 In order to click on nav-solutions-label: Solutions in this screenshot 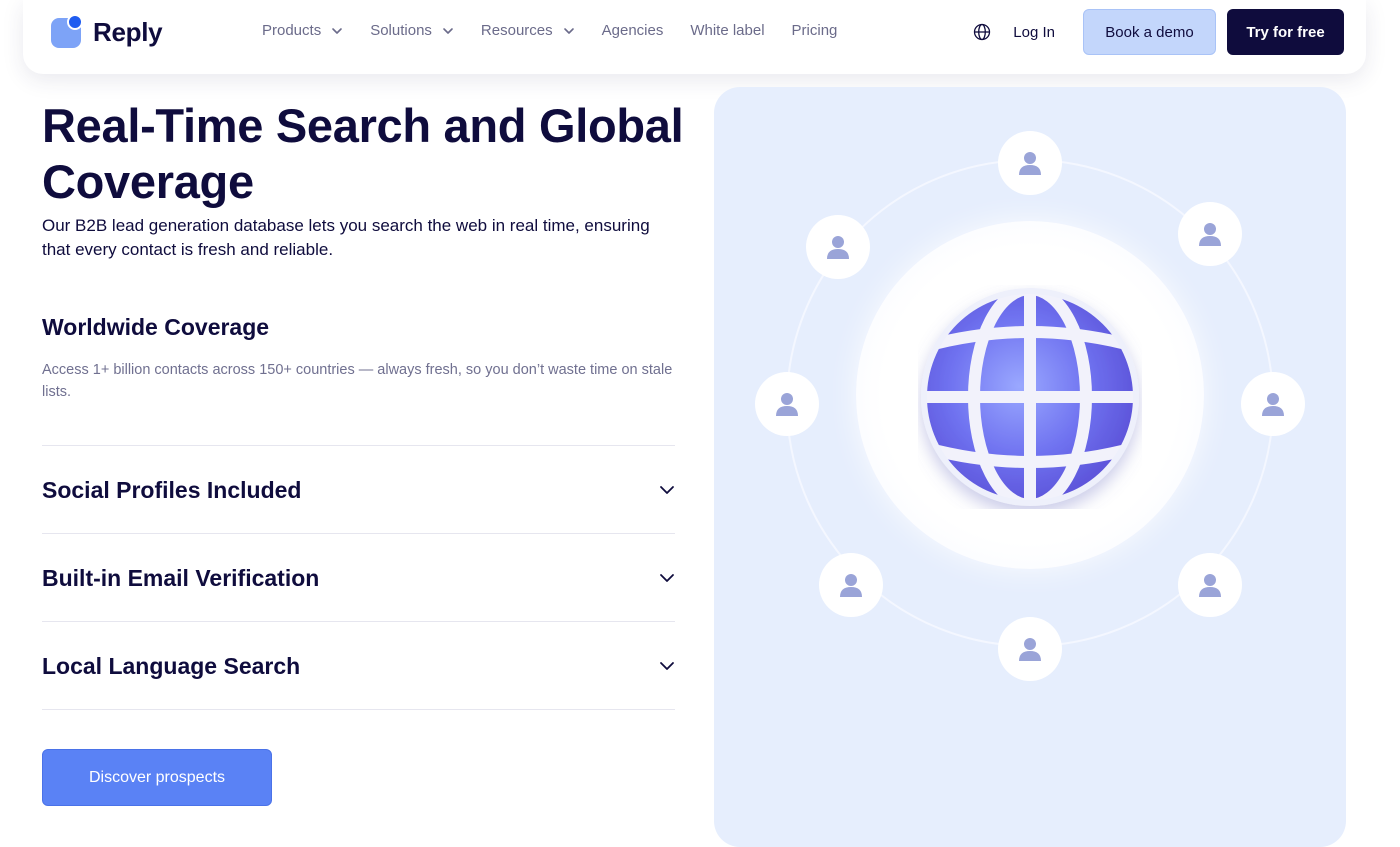, I will do `click(401, 30)`.